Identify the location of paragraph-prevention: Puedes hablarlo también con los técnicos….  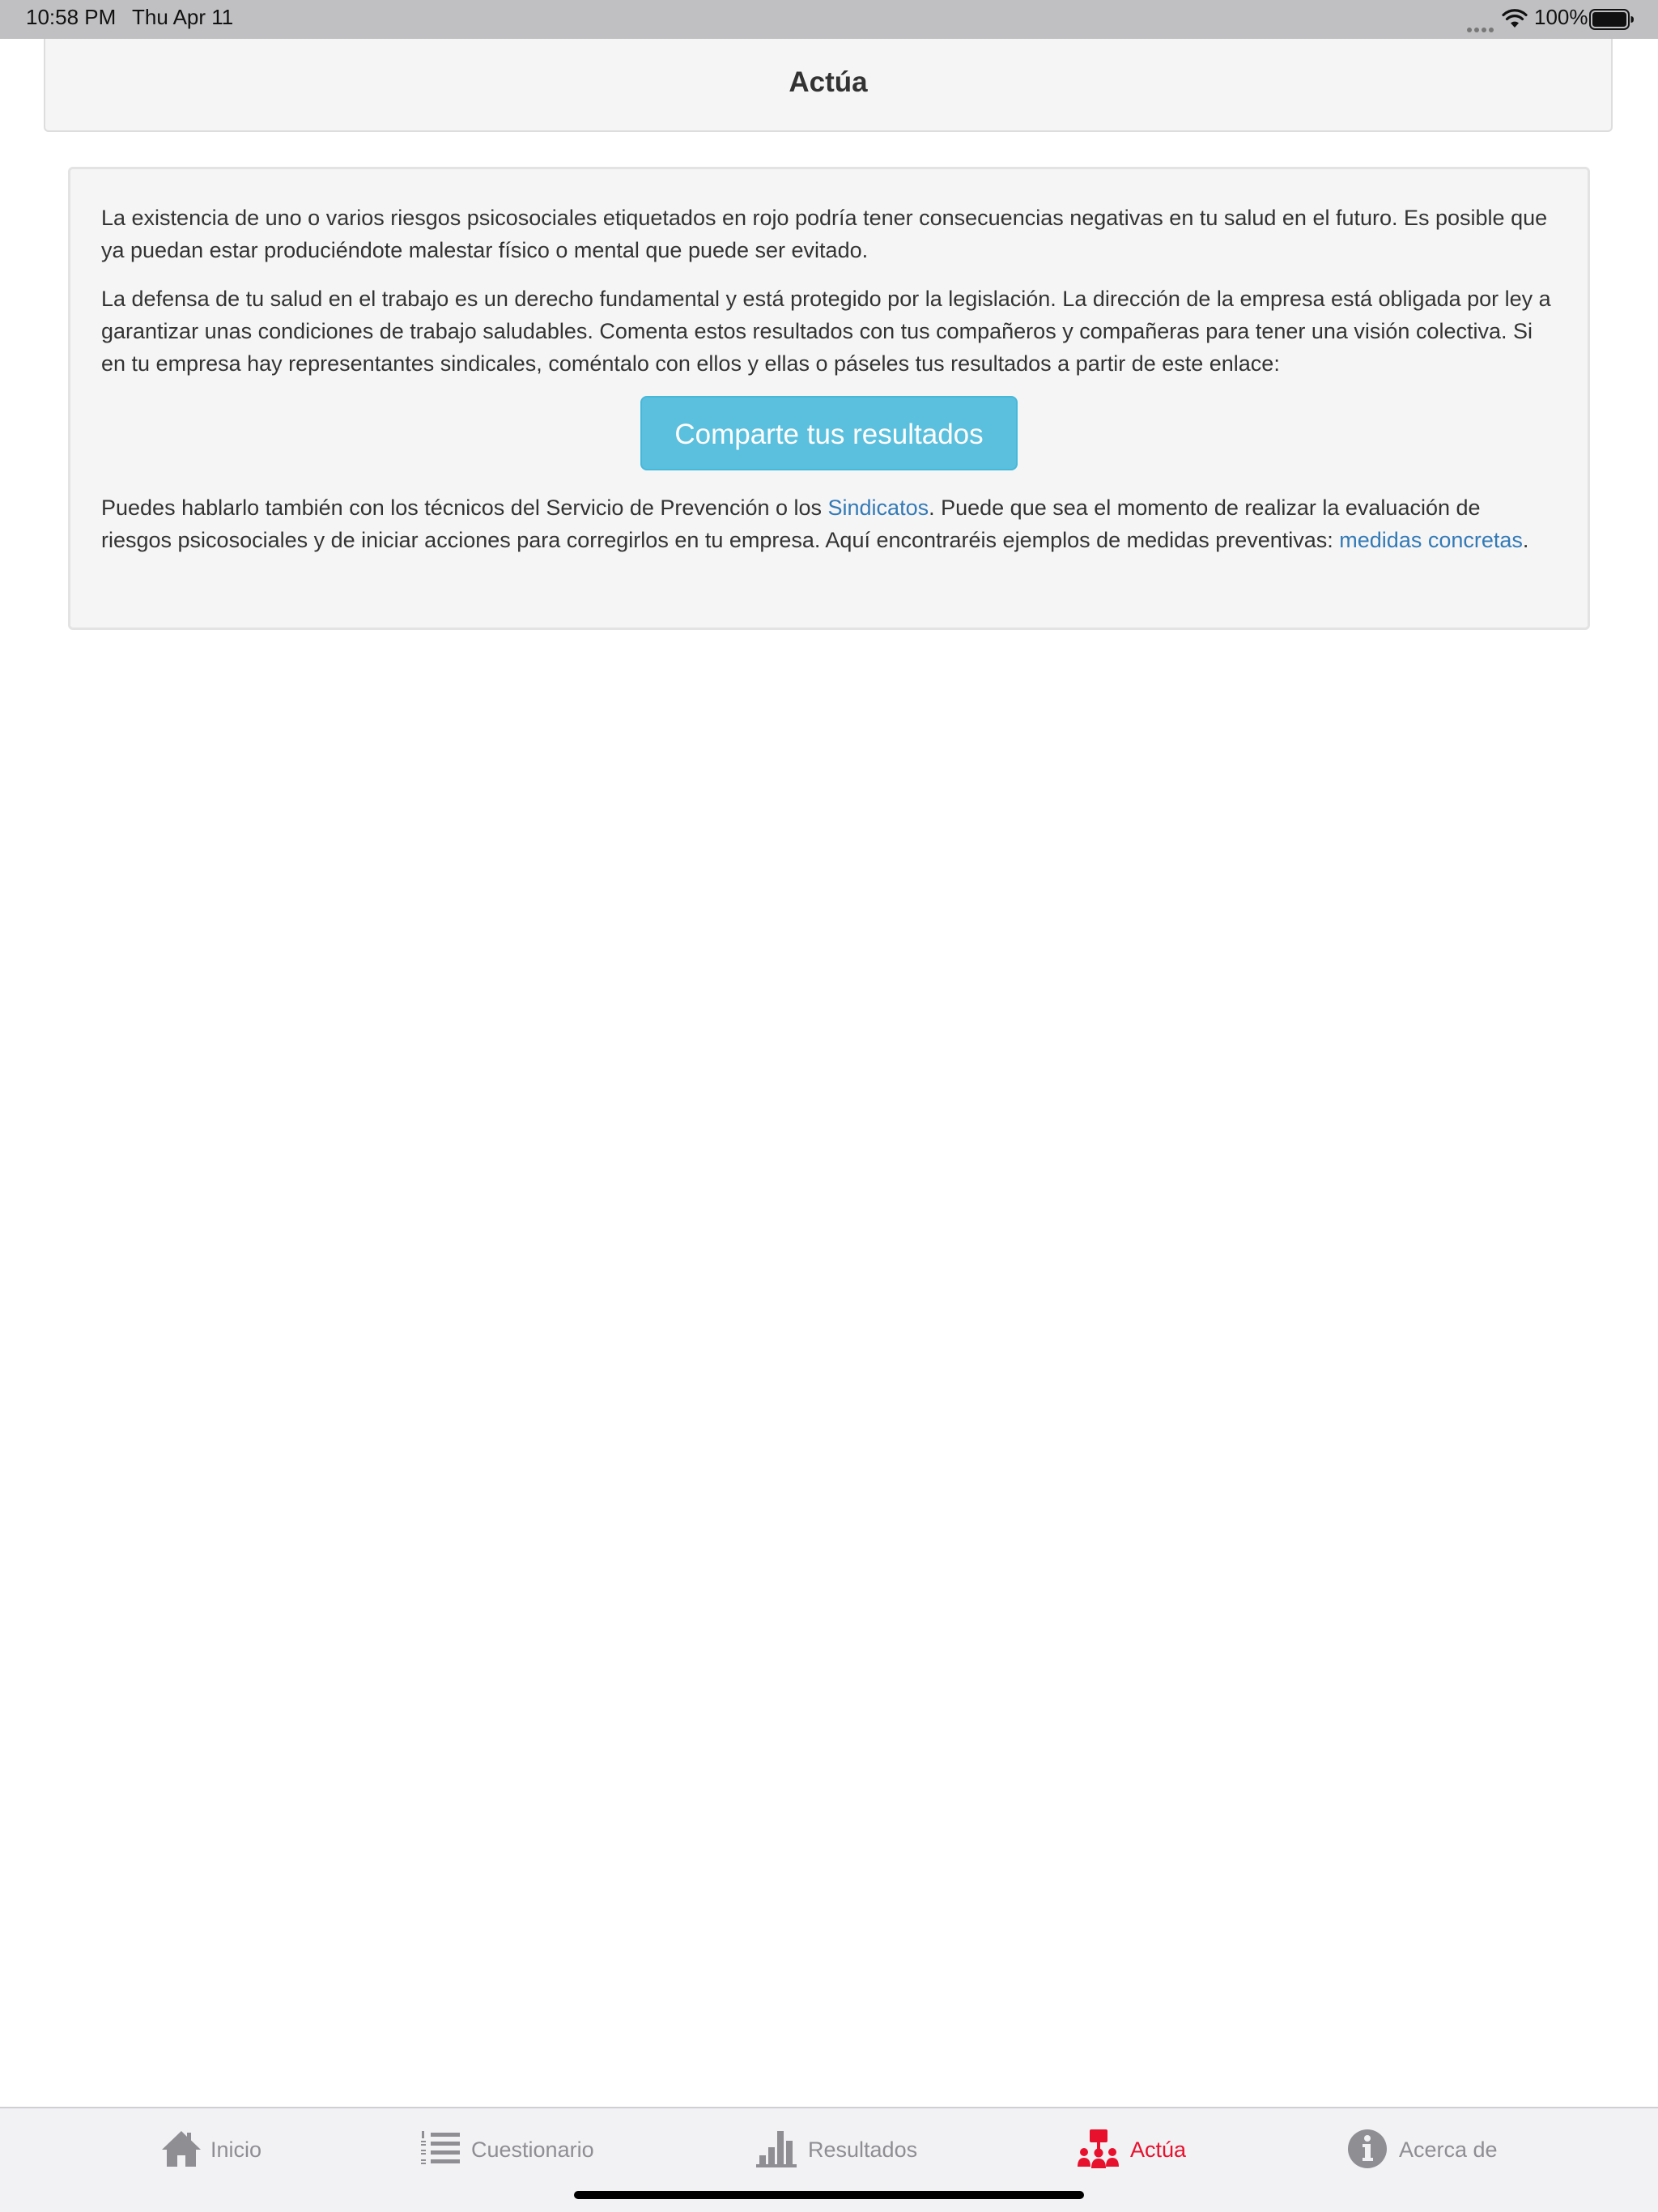
(829, 523).